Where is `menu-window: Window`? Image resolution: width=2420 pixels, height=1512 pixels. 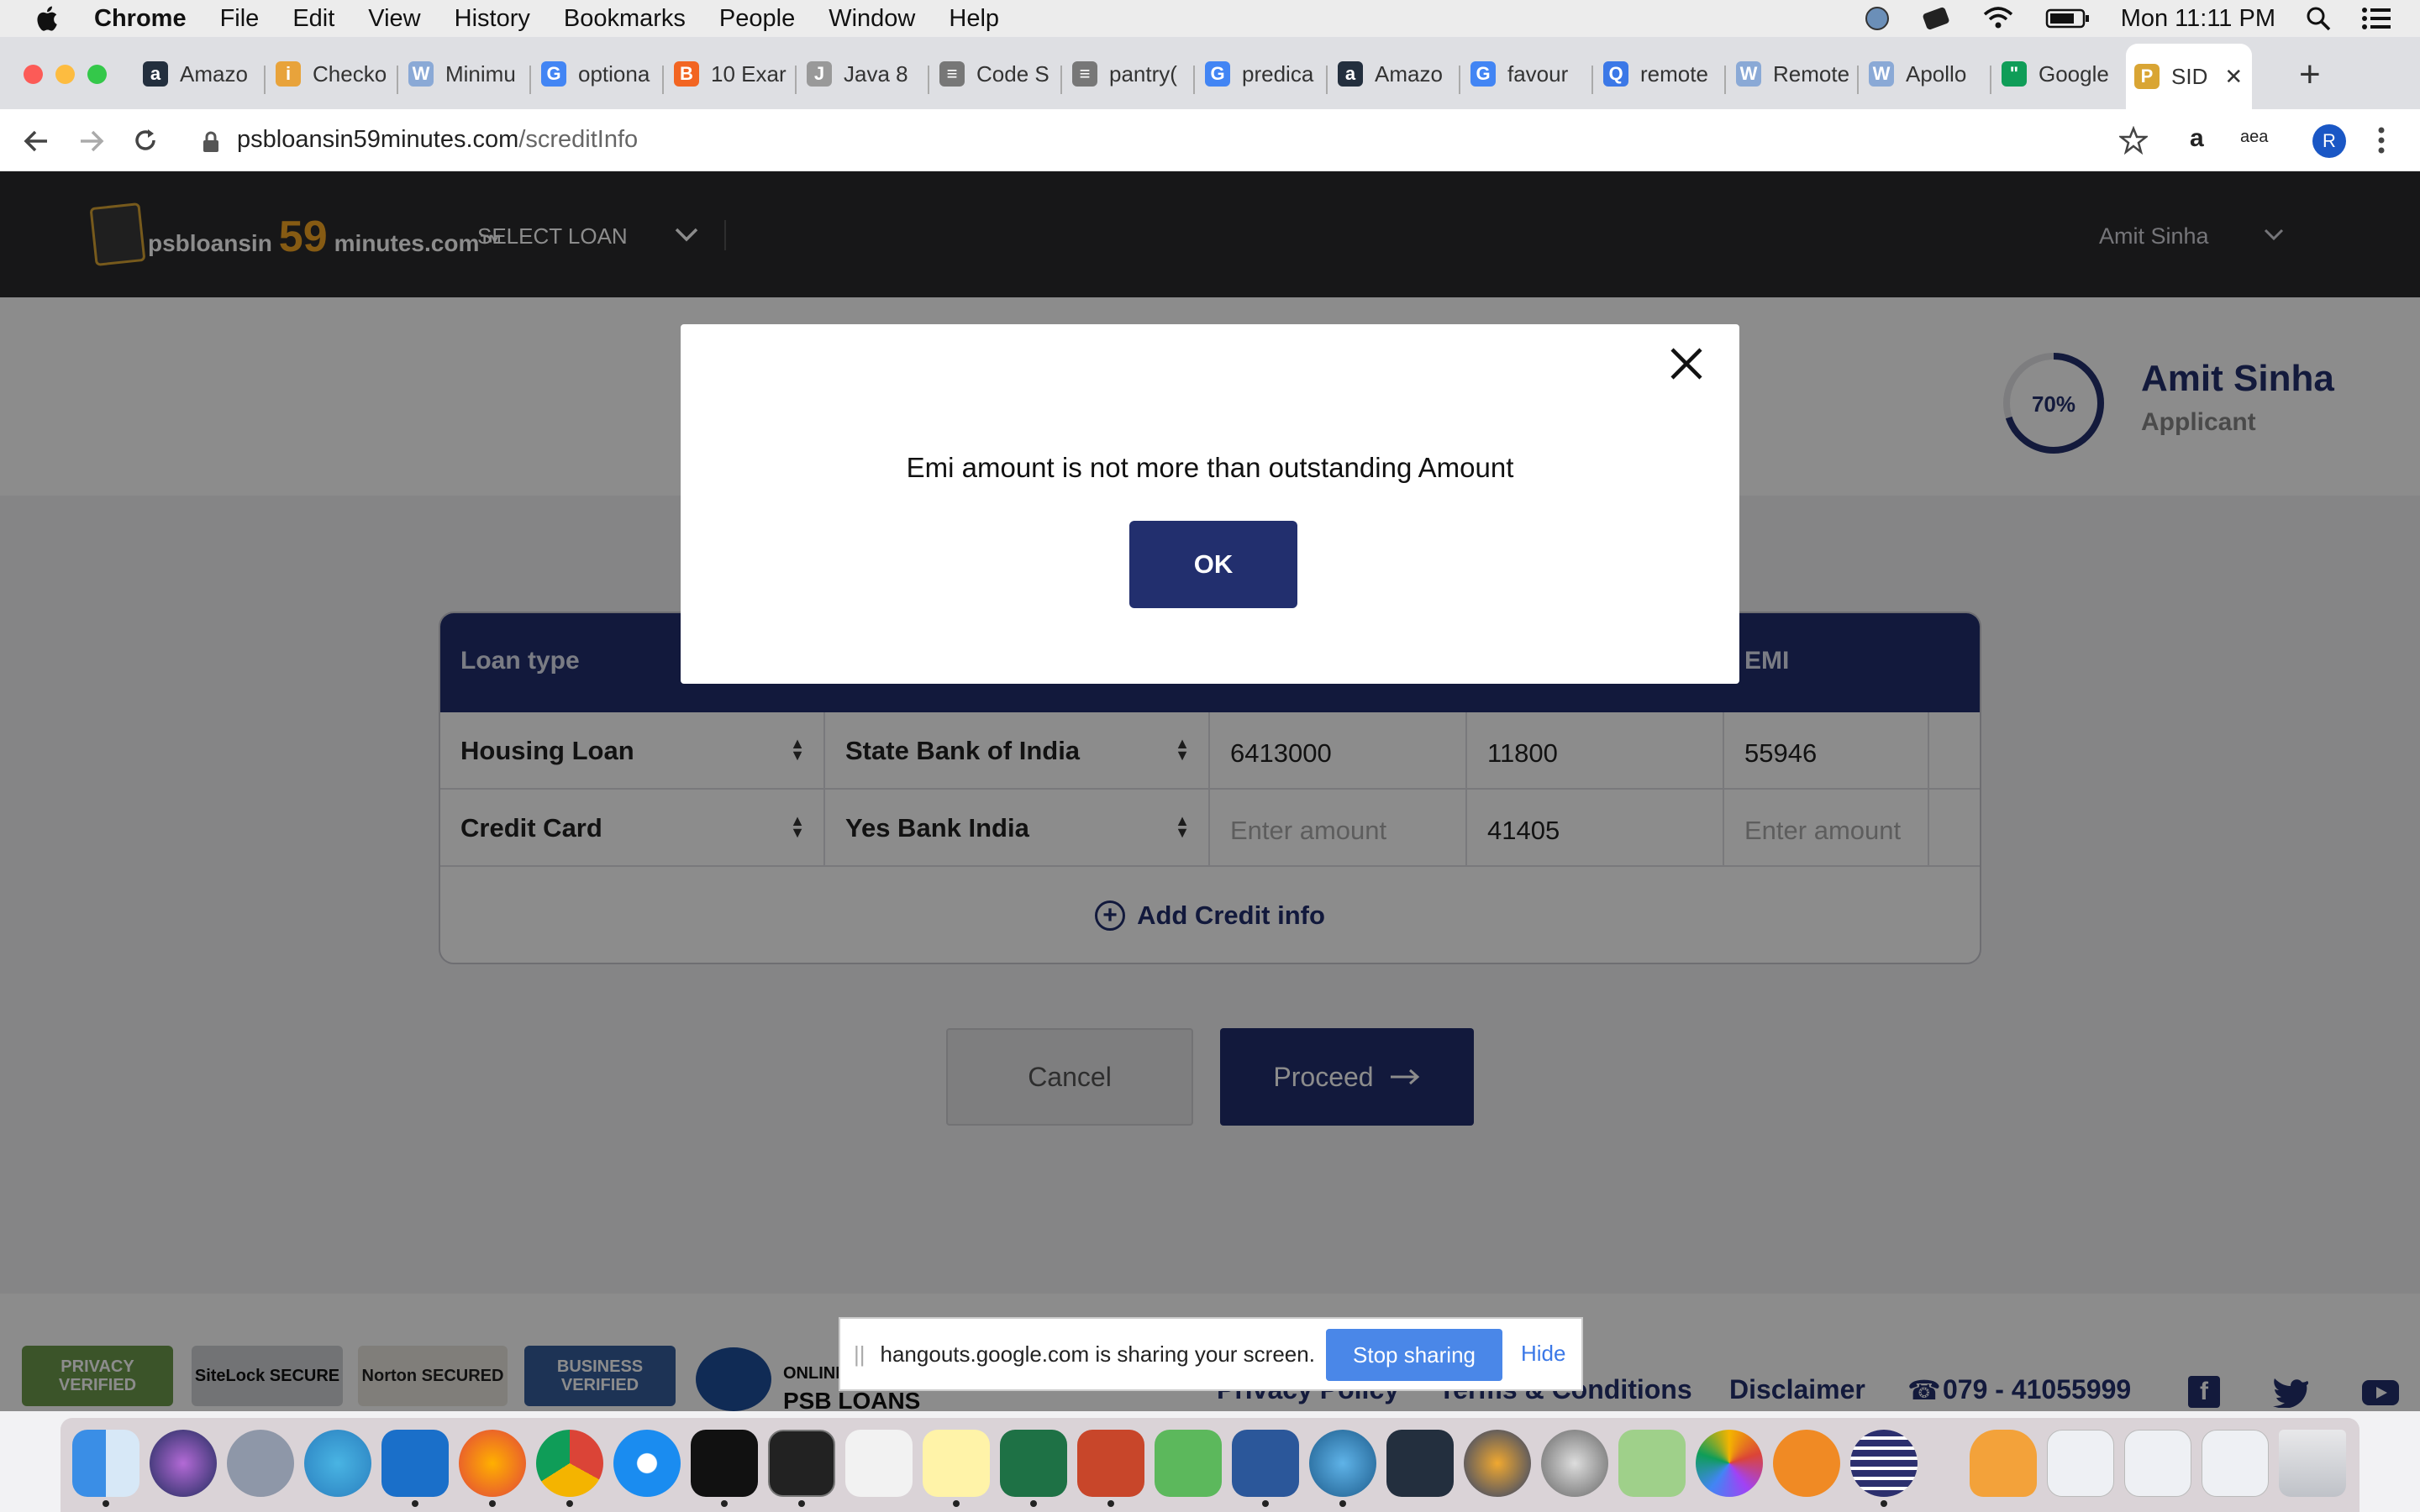
menu-window: Window is located at coordinates (872, 19).